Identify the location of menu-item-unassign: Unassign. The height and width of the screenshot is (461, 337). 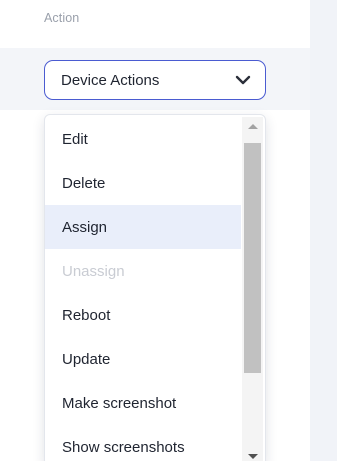
(93, 271).